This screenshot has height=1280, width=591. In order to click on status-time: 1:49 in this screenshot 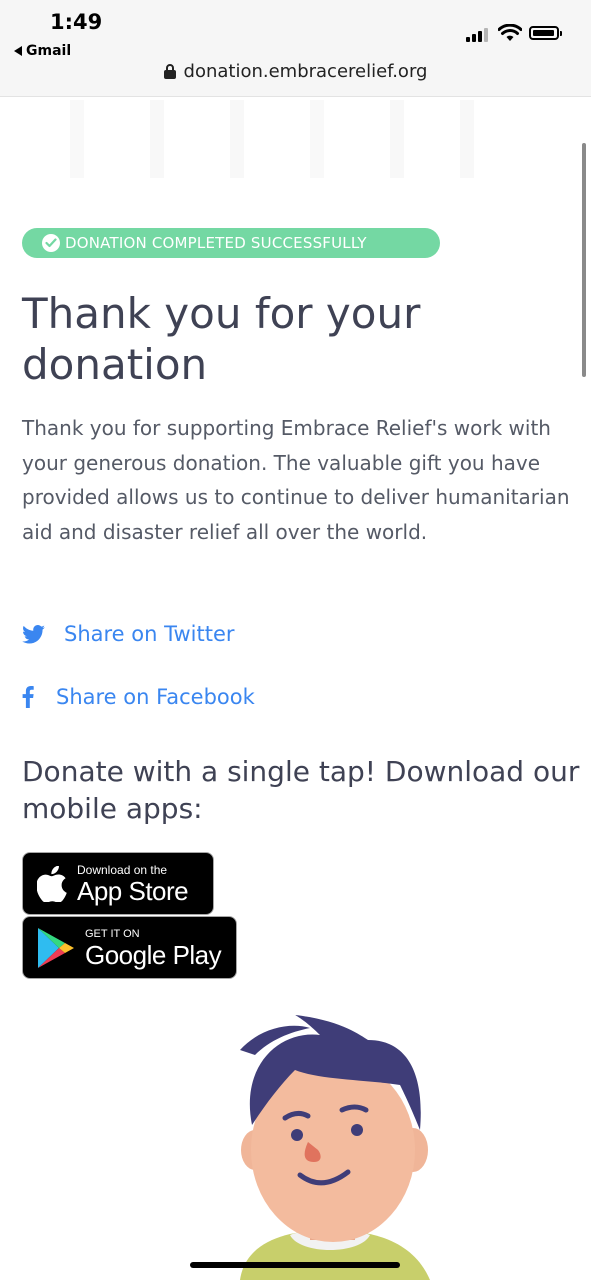, I will do `click(76, 22)`.